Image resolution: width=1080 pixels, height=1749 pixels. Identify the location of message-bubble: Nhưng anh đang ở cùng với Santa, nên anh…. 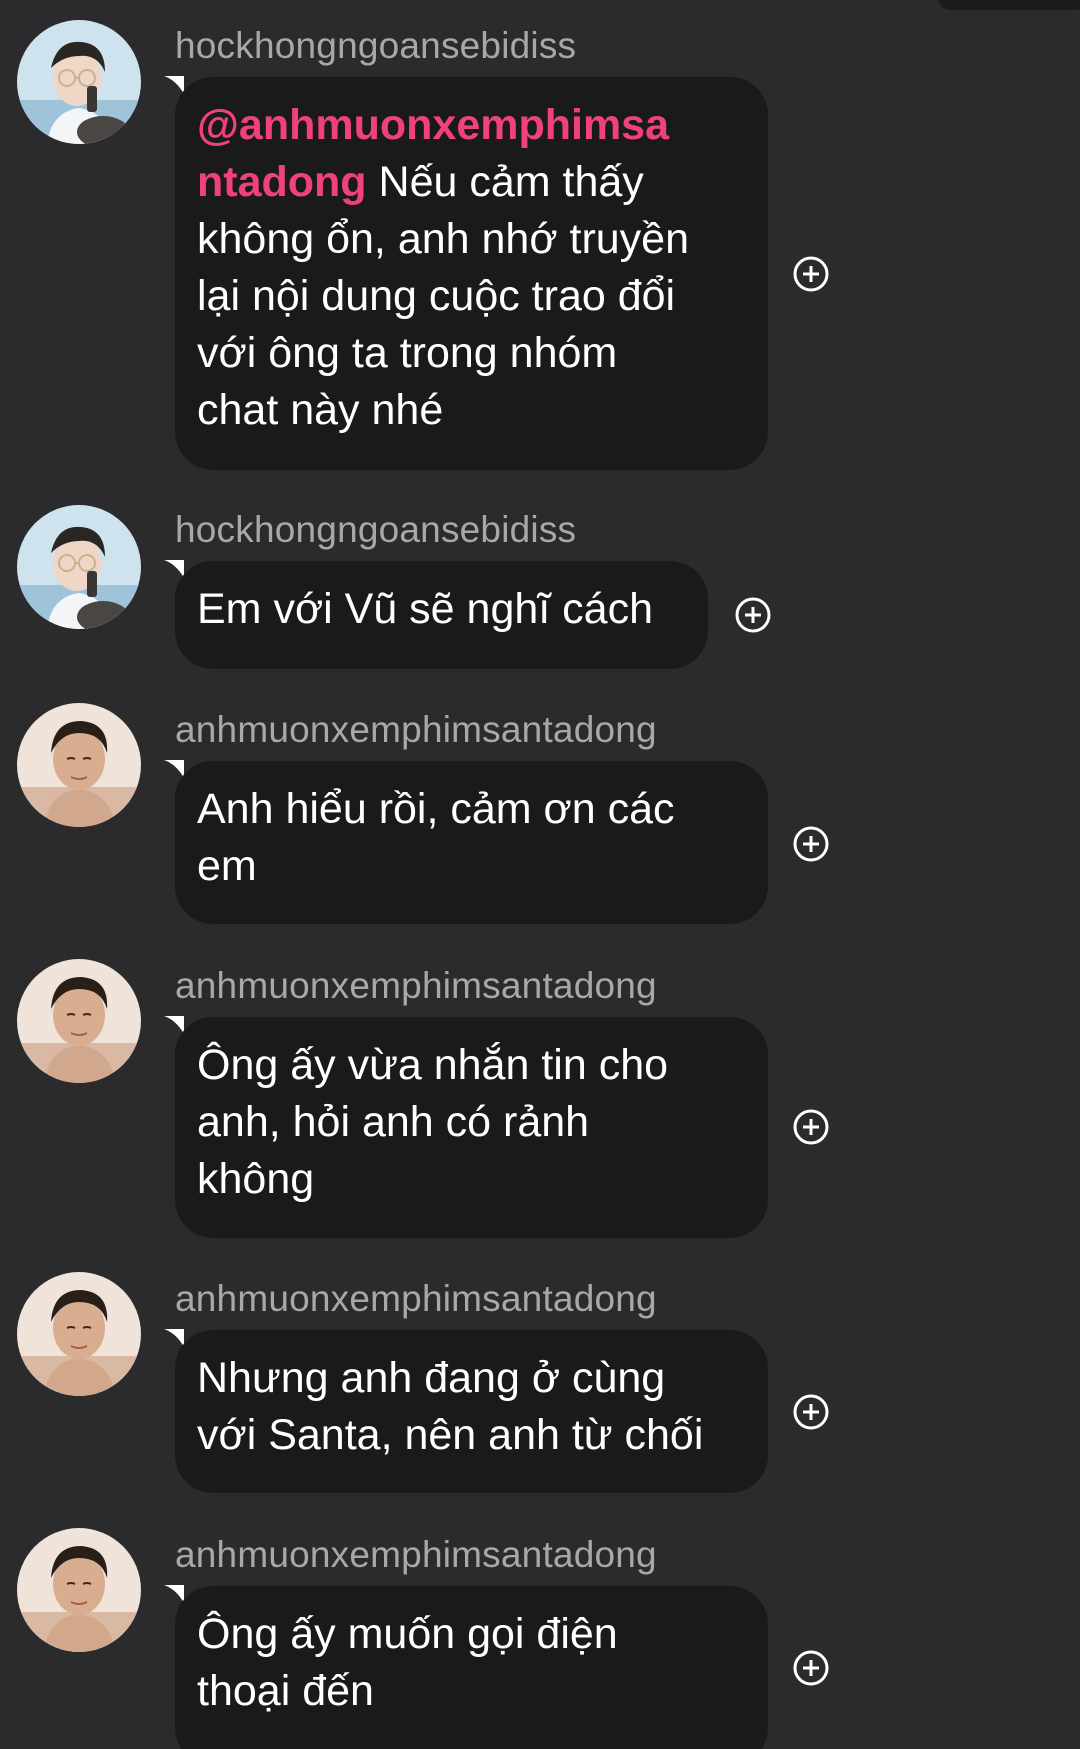
(471, 1411).